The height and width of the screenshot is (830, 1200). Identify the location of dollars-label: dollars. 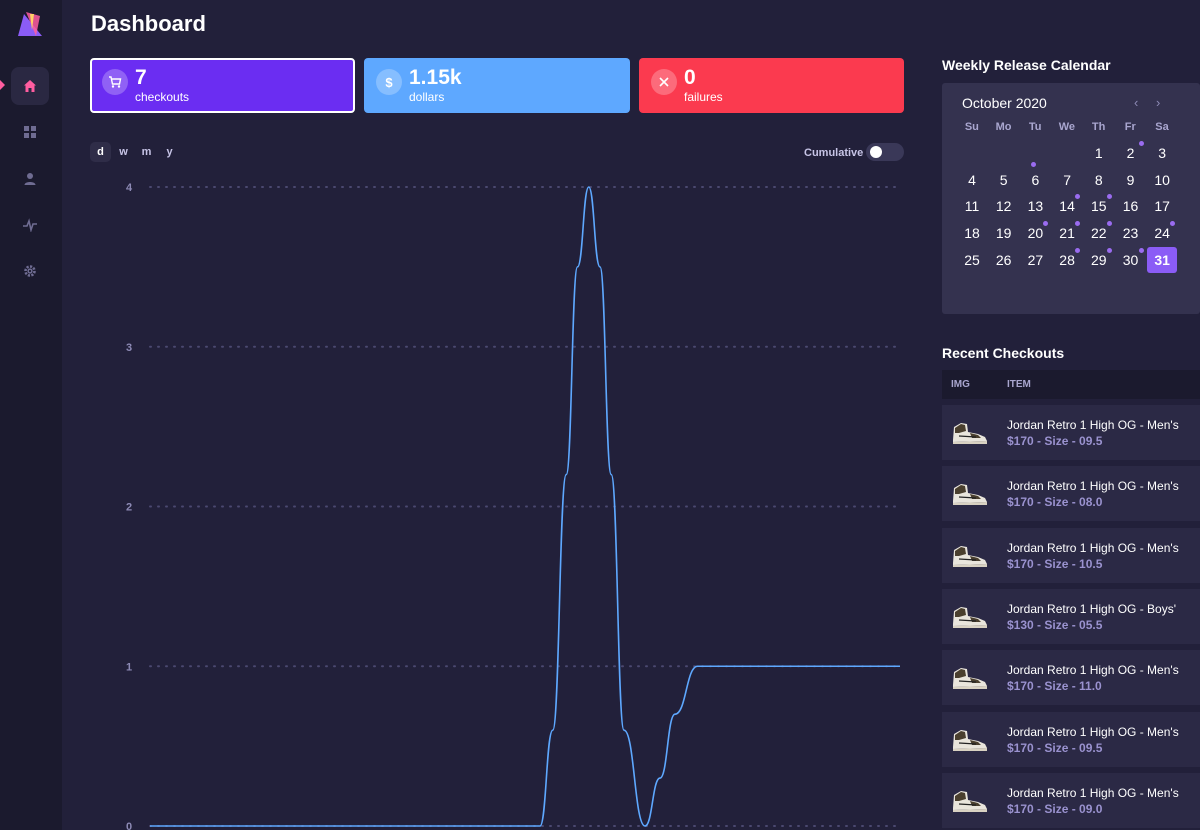
(427, 97).